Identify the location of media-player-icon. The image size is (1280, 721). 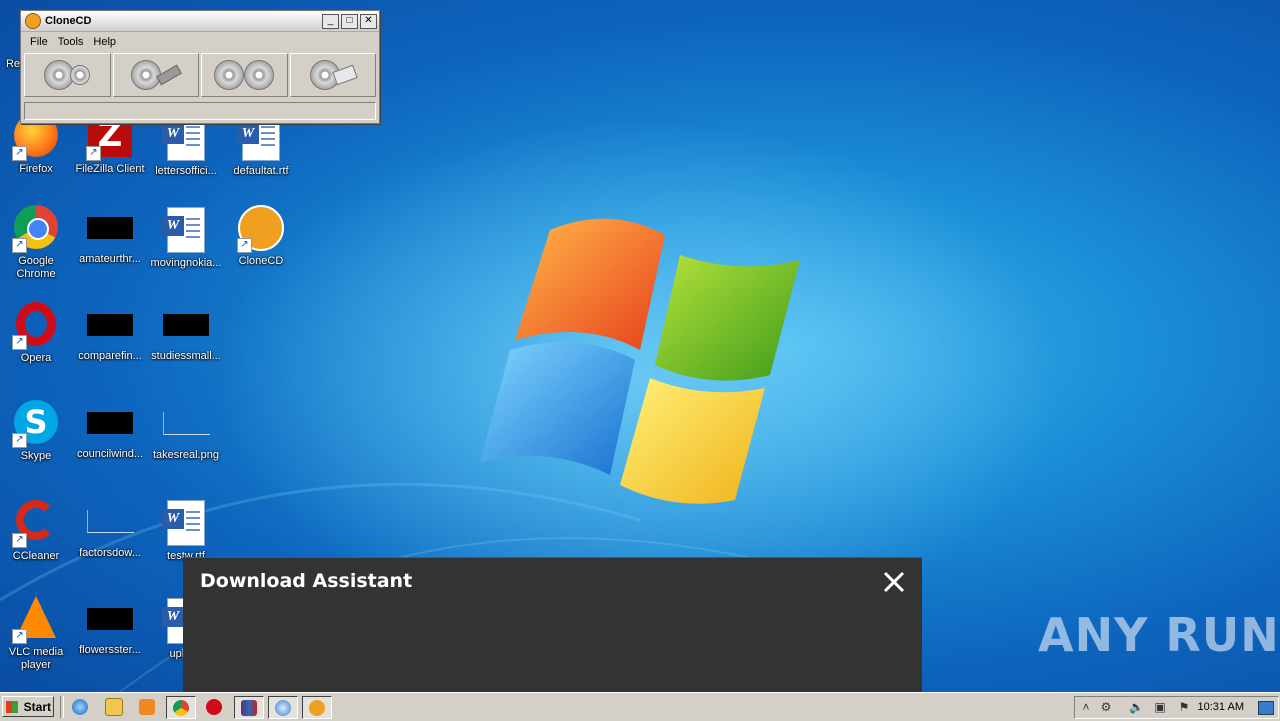
(147, 706).